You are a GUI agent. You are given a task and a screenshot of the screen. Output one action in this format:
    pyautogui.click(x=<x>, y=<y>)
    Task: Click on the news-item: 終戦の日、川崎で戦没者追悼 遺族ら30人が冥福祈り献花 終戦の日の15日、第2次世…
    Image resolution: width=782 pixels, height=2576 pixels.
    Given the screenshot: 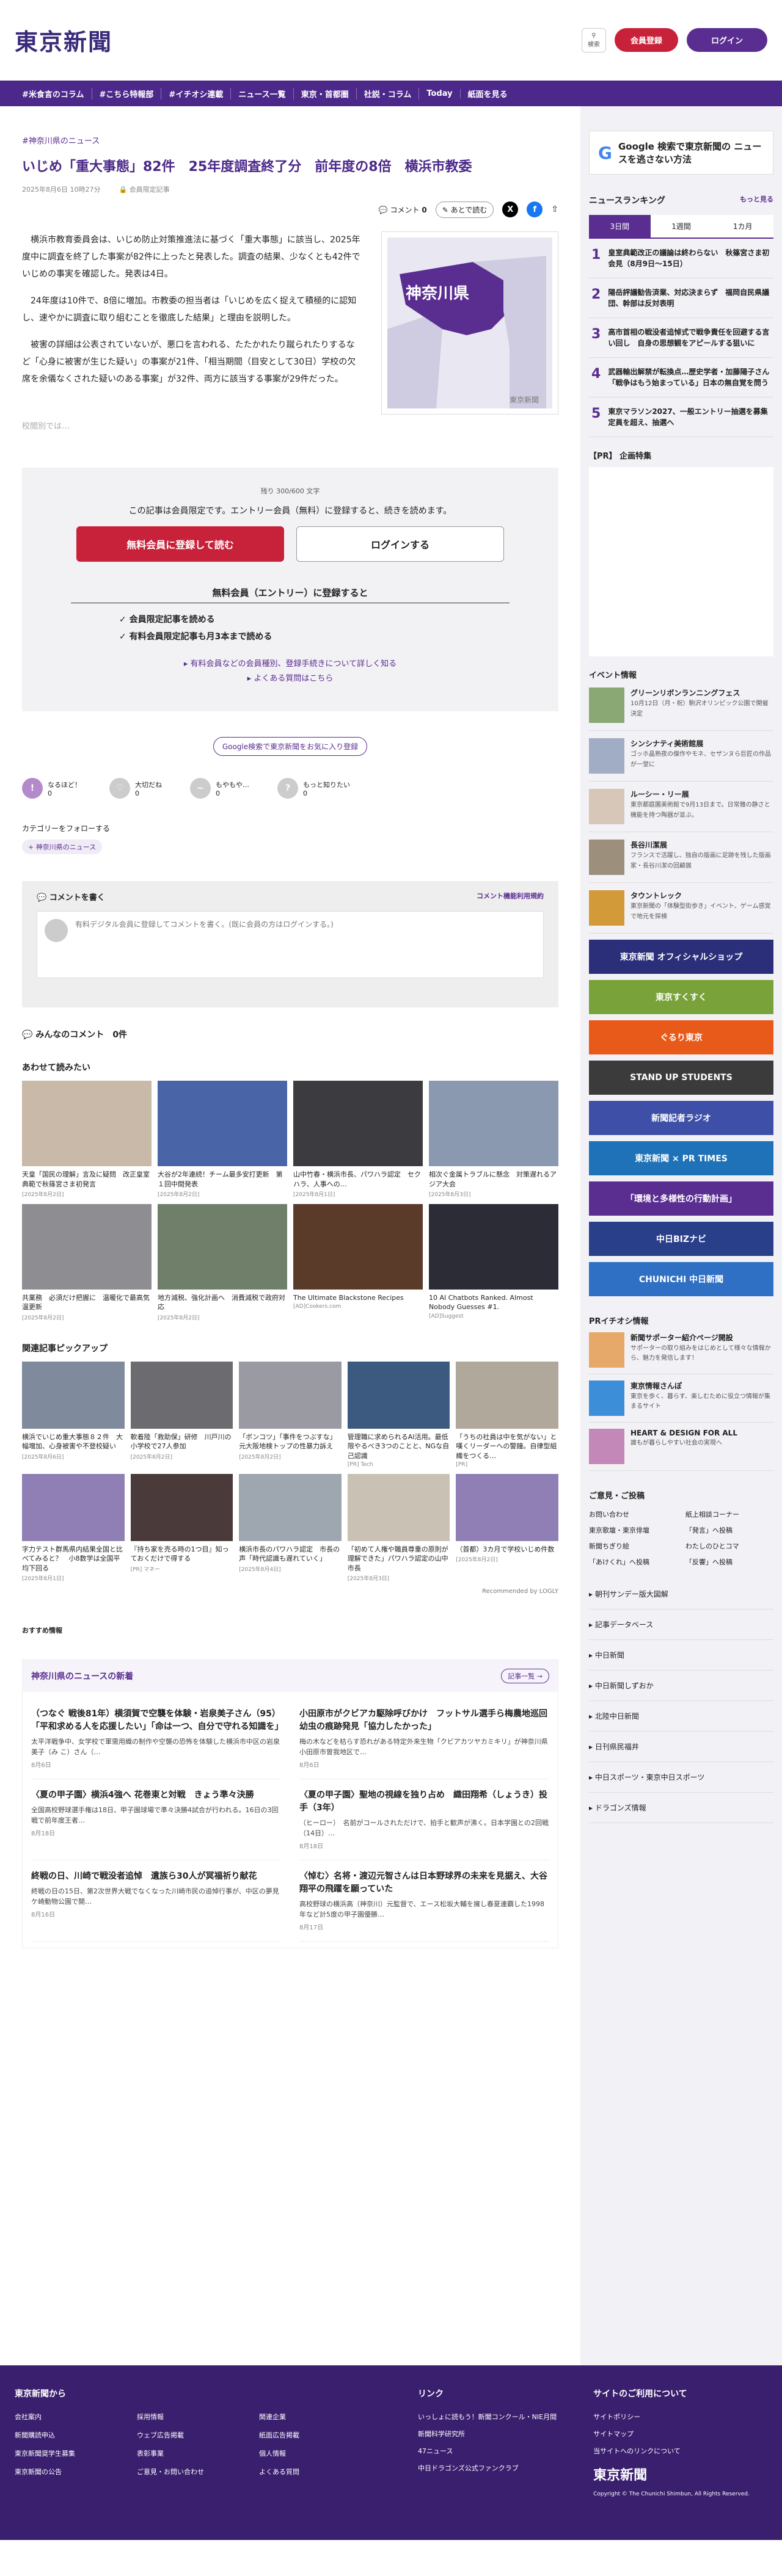 What is the action you would take?
    pyautogui.click(x=156, y=1901)
    